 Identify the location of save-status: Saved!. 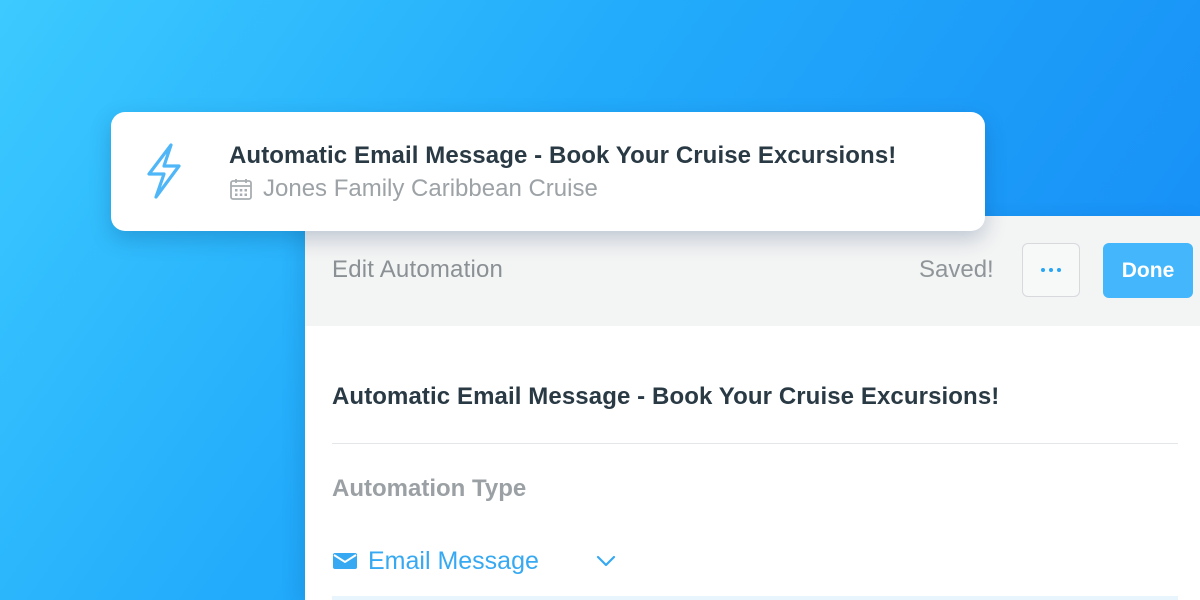
(956, 269).